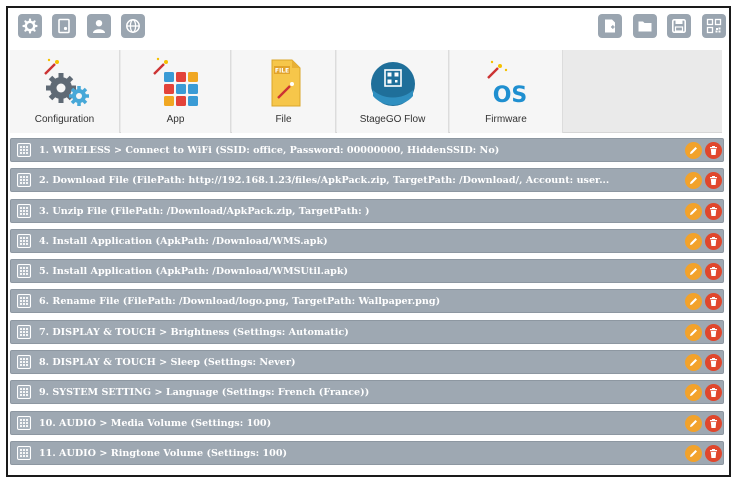  I want to click on tab-configuration: Configuration, so click(65, 91).